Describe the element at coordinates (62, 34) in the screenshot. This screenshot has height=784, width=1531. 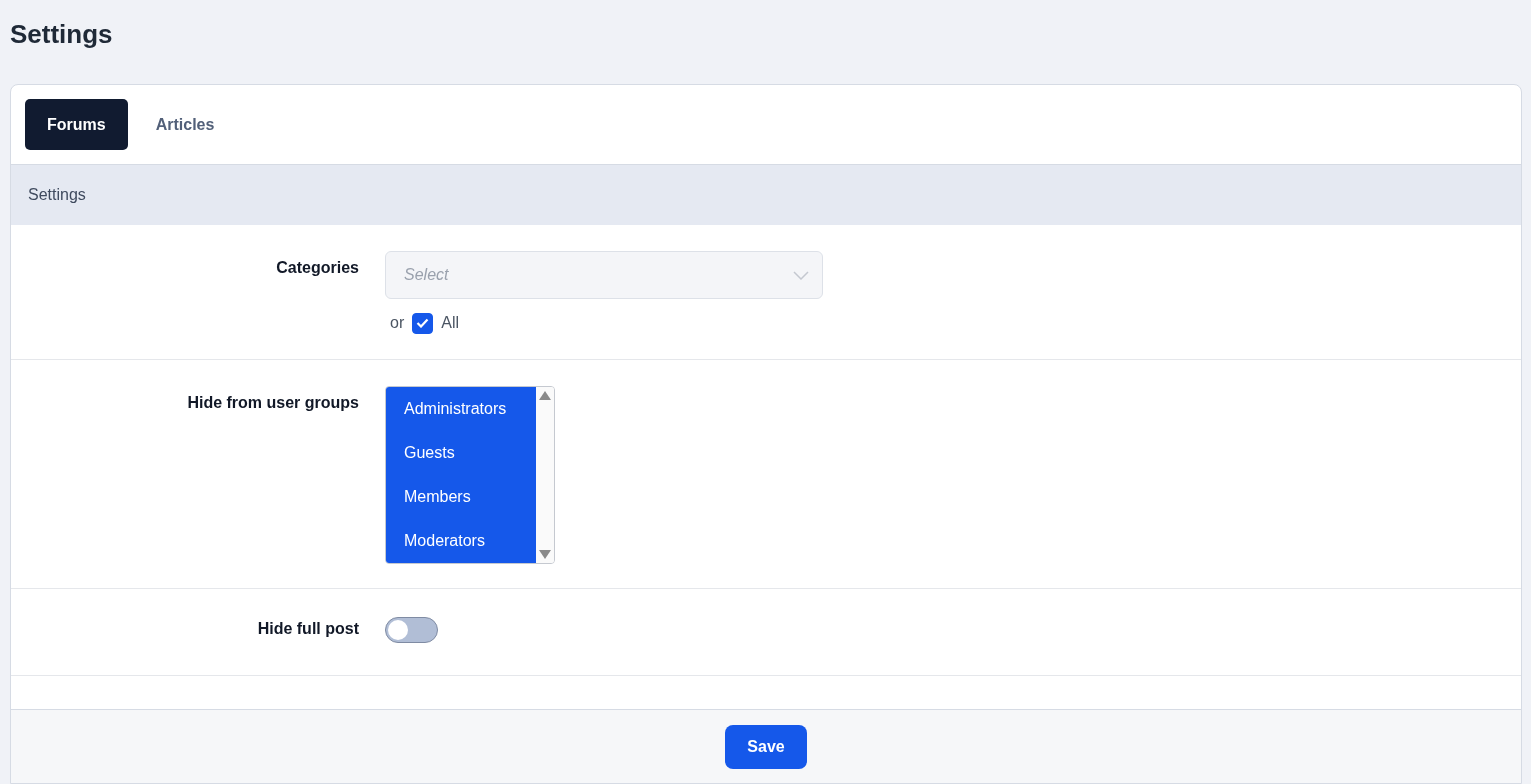
I see `page-title: Settings` at that location.